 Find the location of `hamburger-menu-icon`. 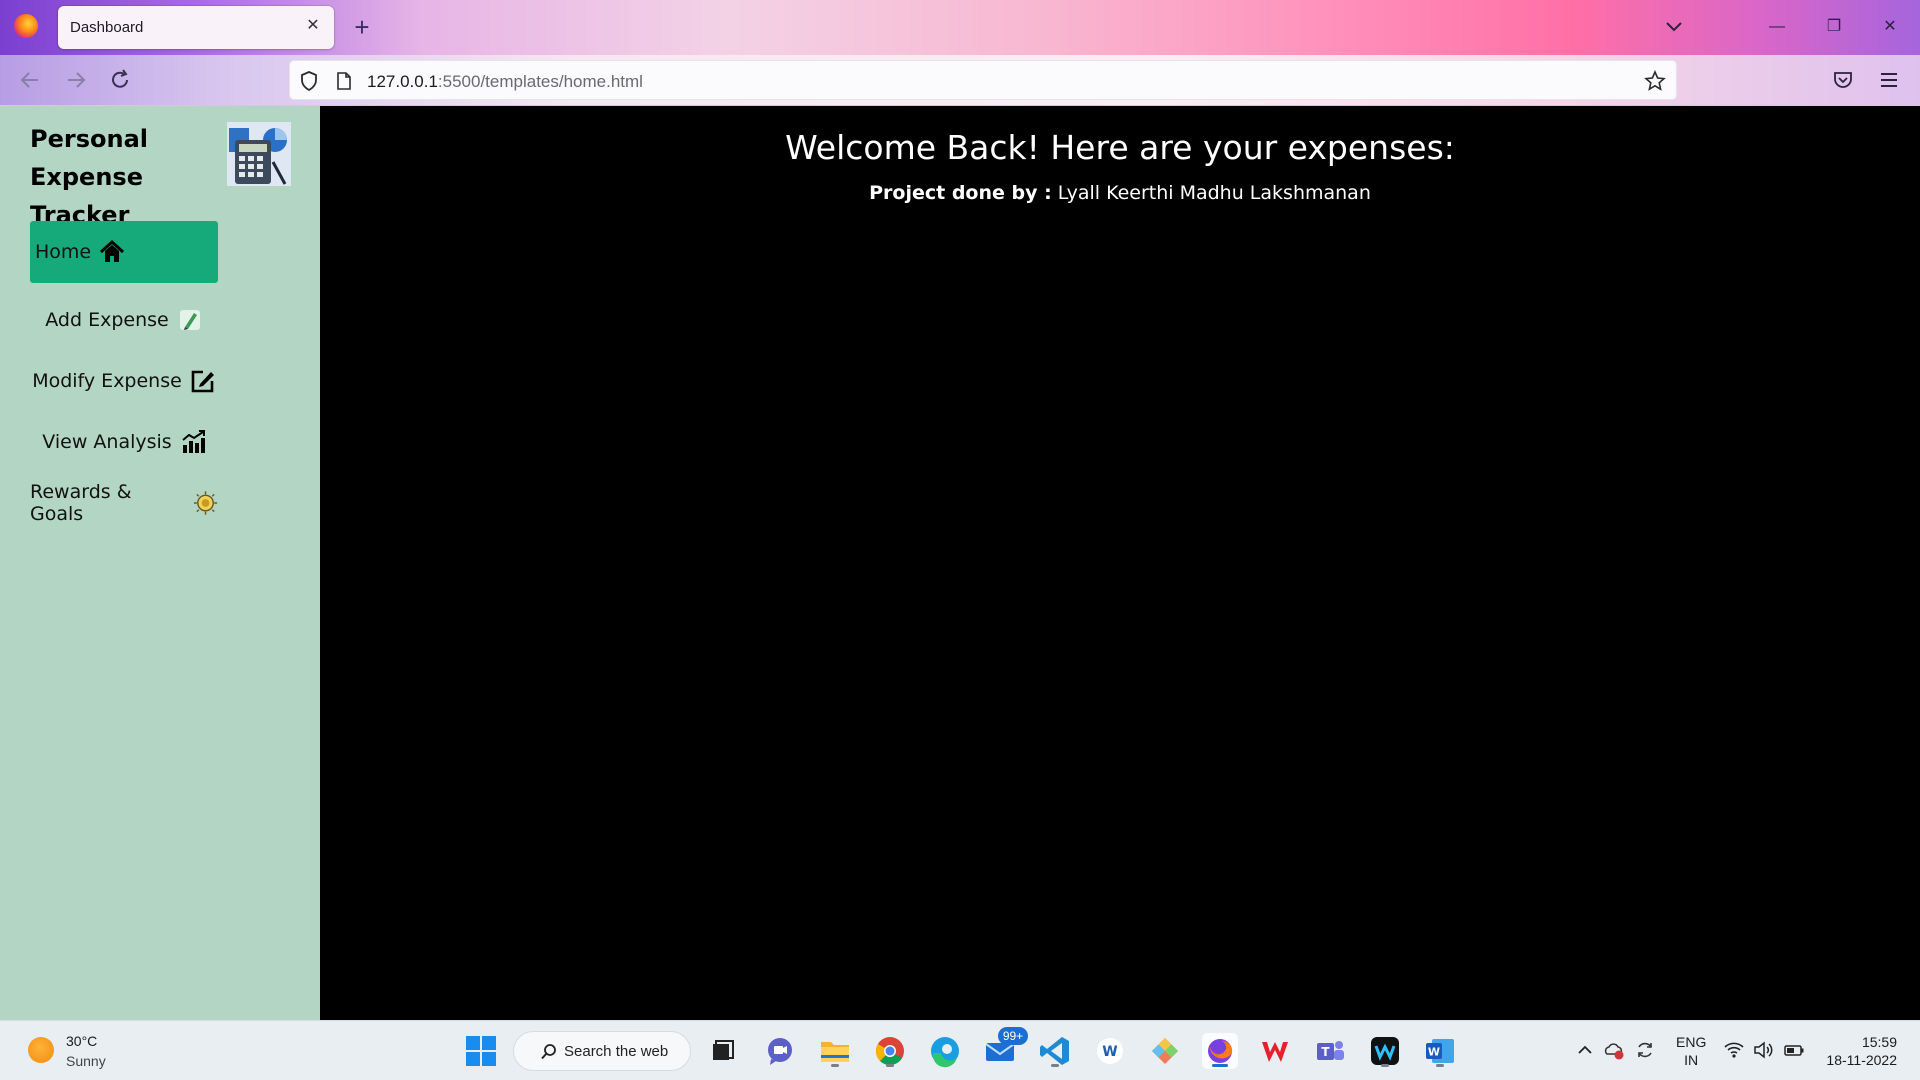

hamburger-menu-icon is located at coordinates (1889, 80).